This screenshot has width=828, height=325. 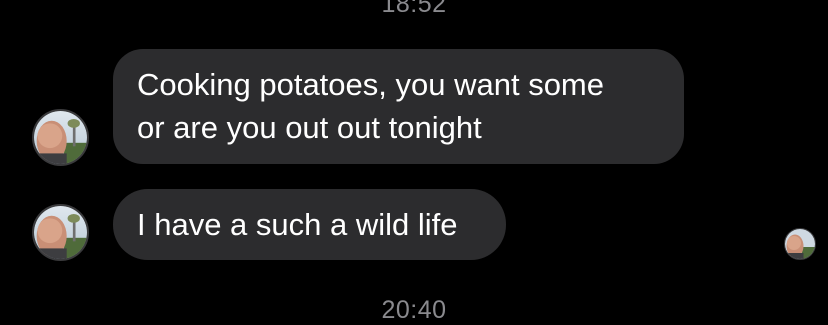 What do you see at coordinates (297, 224) in the screenshot?
I see `message-text-line: I have a such a wild life` at bounding box center [297, 224].